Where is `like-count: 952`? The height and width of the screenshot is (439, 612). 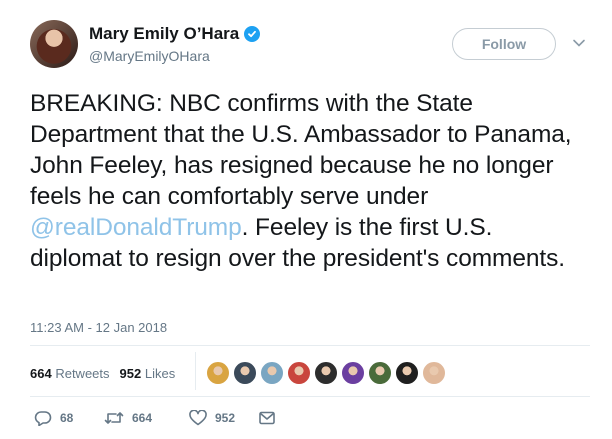 like-count: 952 is located at coordinates (225, 418).